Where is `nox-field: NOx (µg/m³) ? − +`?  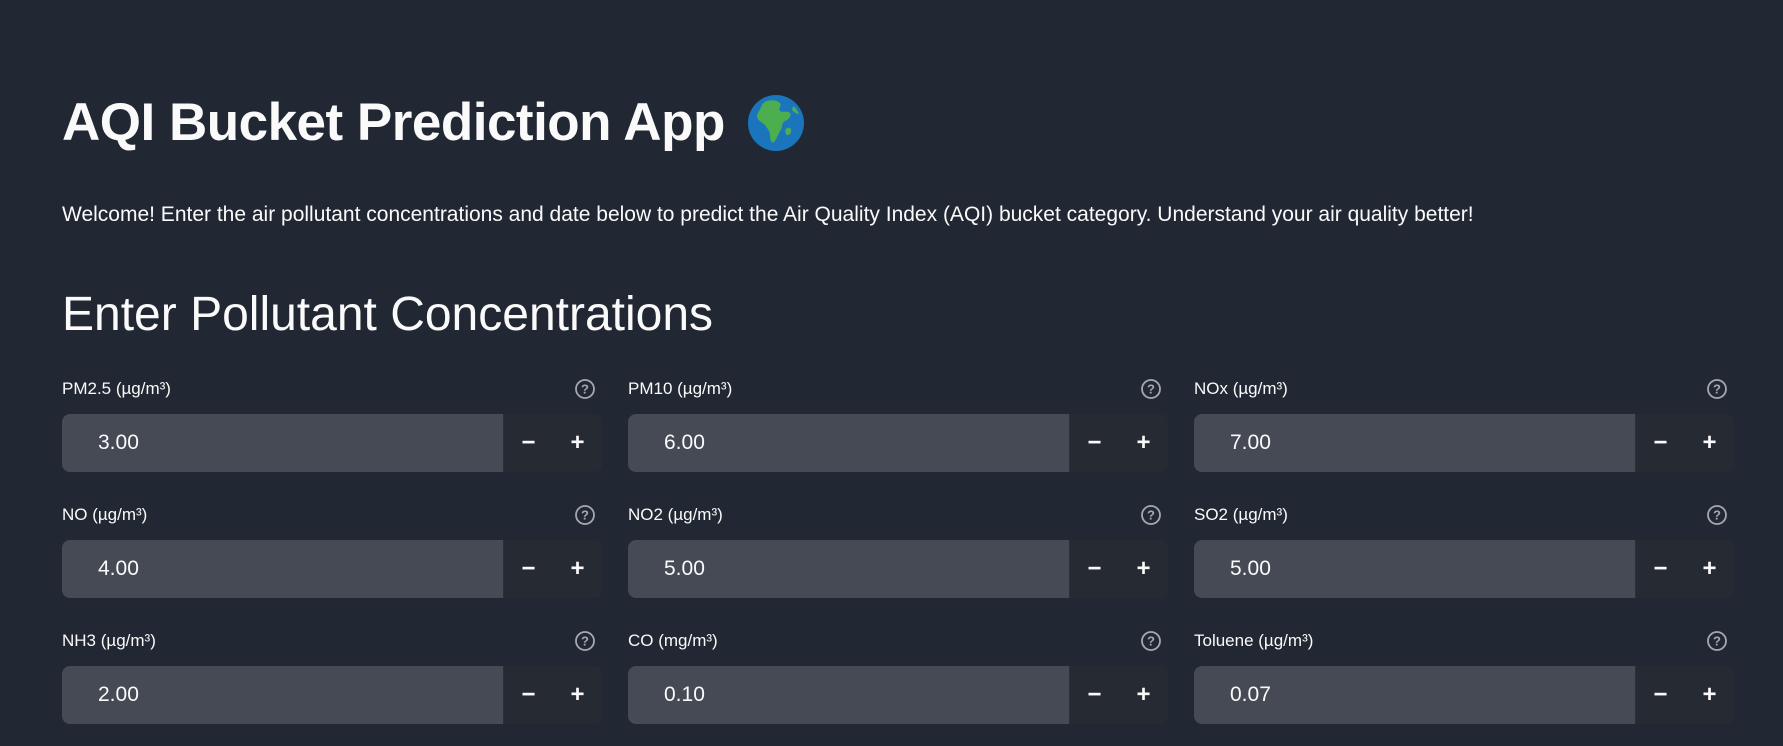
nox-field: NOx (µg/m³) ? − + is located at coordinates (1464, 435).